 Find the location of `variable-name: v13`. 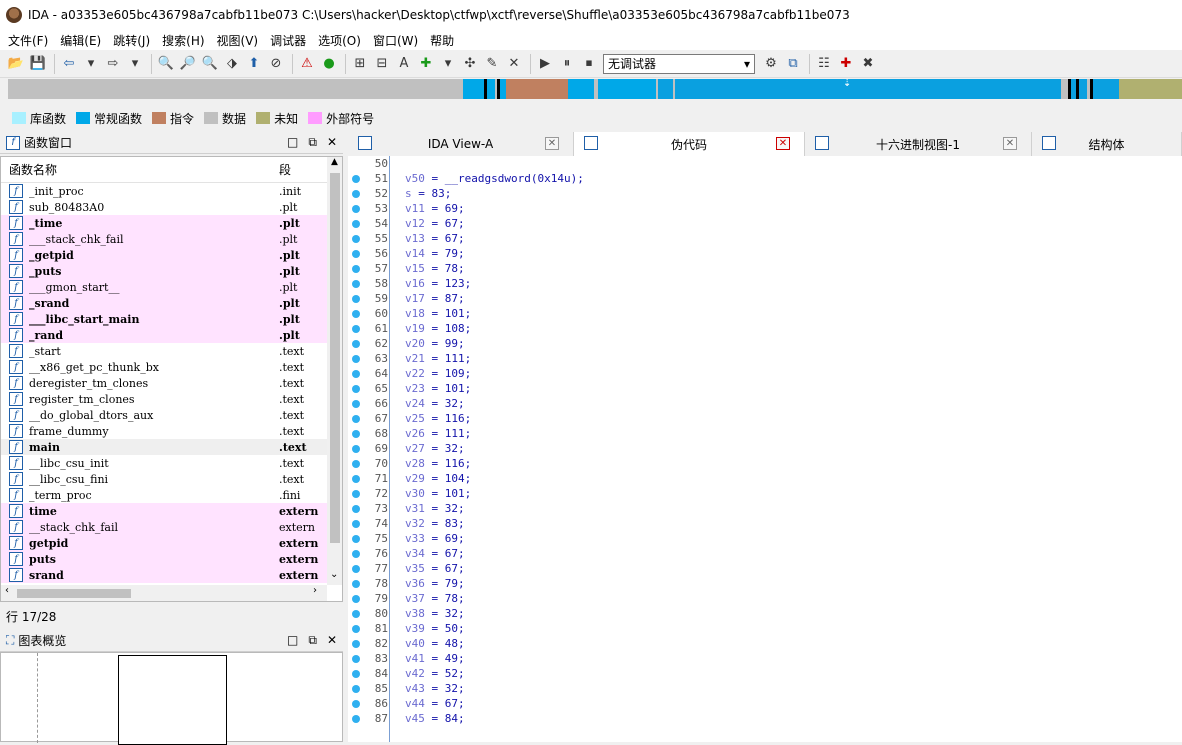

variable-name: v13 is located at coordinates (415, 238).